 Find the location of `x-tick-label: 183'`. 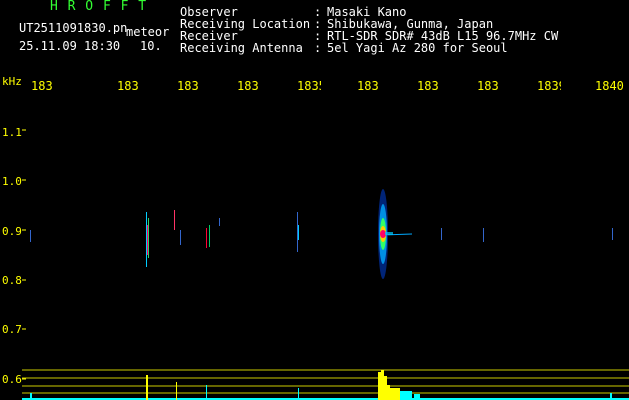

x-tick-label: 183' is located at coordinates (429, 86).